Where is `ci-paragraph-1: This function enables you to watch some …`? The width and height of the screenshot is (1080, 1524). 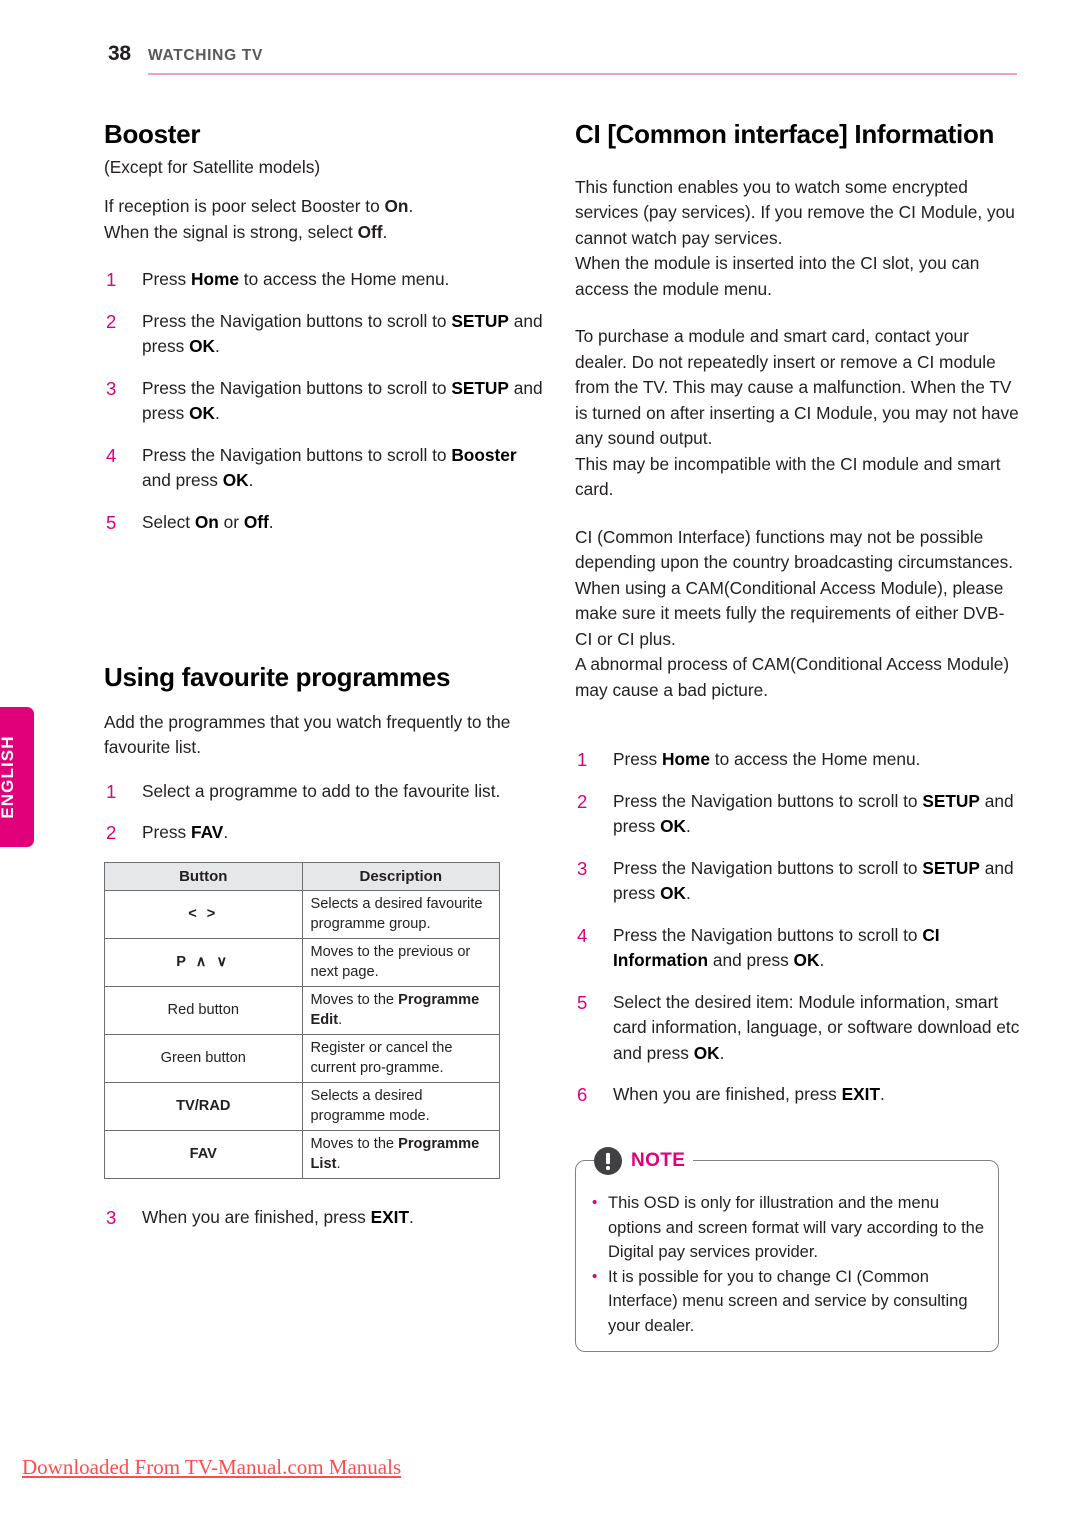
ci-paragraph-1: This function enables you to watch some … is located at coordinates (795, 212).